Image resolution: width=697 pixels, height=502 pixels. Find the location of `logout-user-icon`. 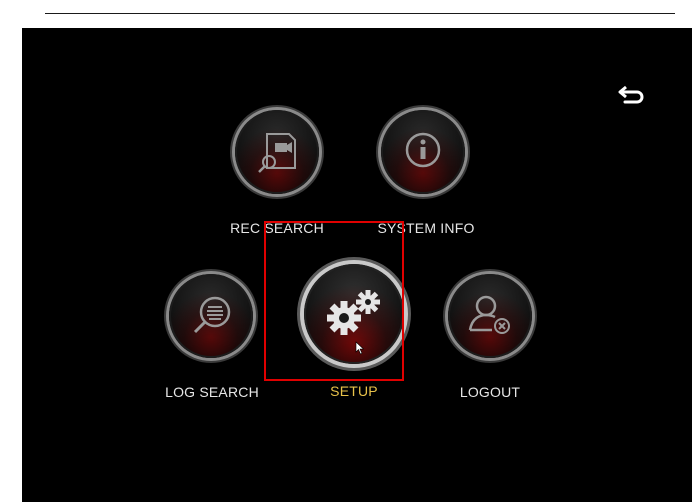

logout-user-icon is located at coordinates (489, 314).